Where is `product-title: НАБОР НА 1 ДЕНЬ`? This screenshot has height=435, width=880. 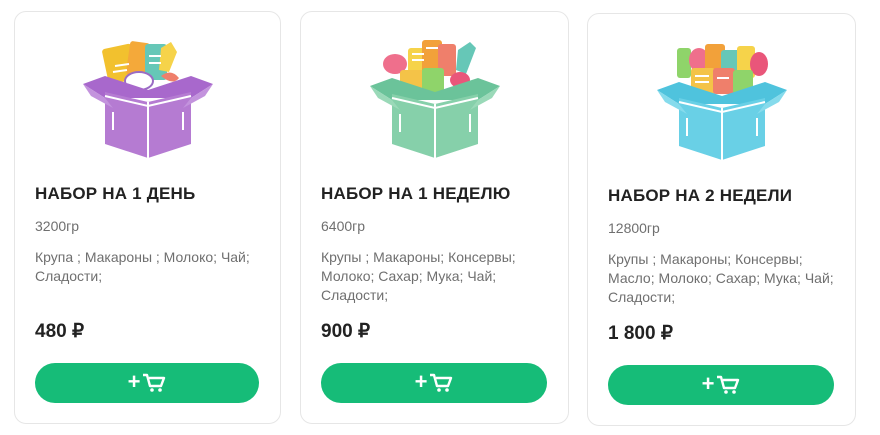 product-title: НАБОР НА 1 ДЕНЬ is located at coordinates (151, 194).